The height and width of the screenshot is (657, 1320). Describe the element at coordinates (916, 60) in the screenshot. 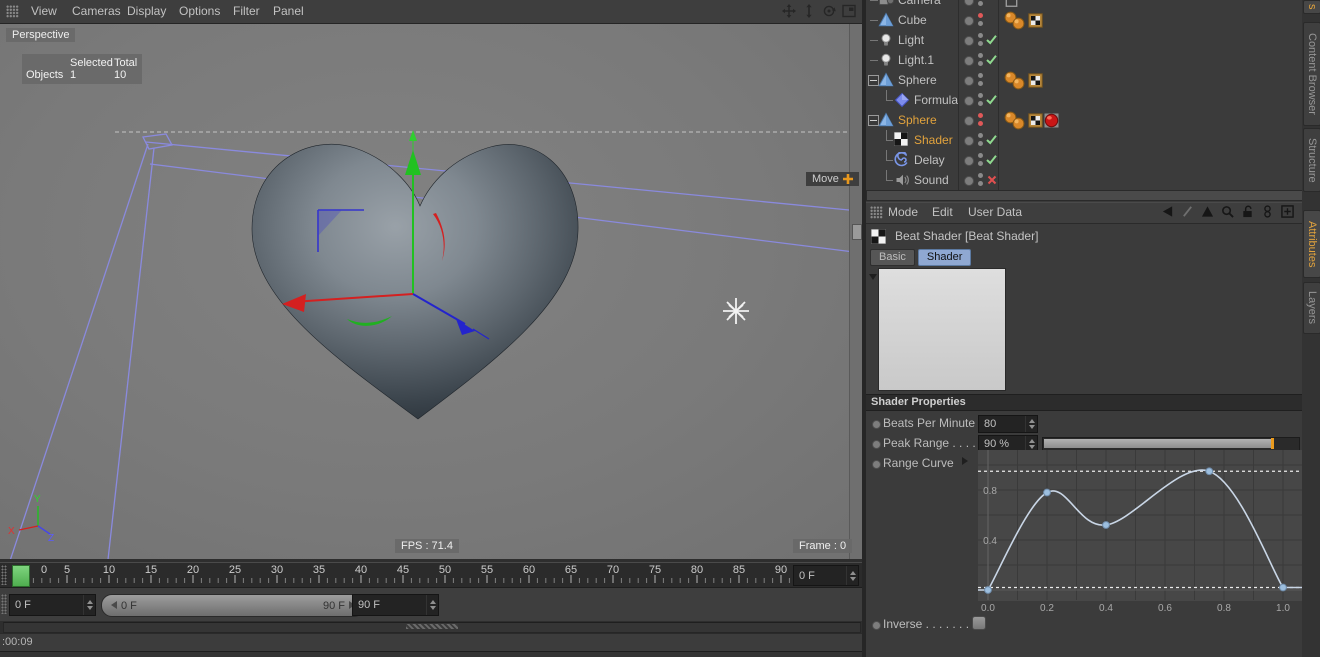

I see `object-name: Light.1` at that location.